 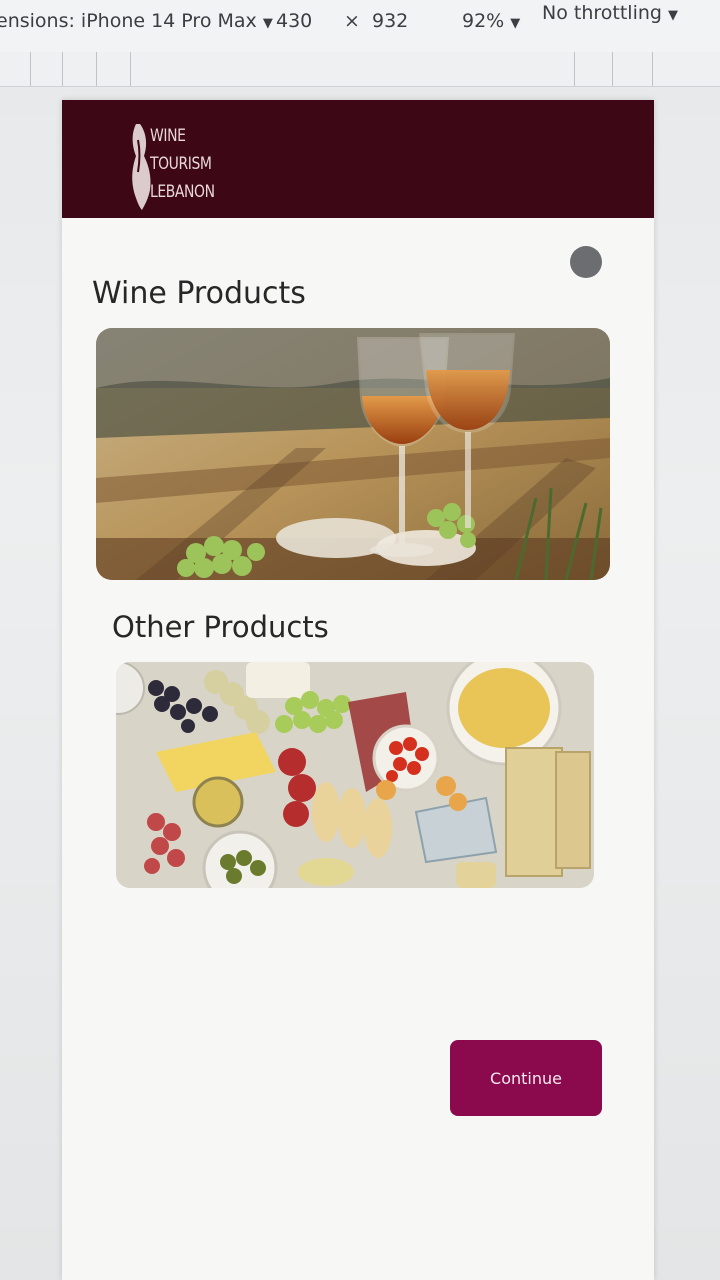 What do you see at coordinates (220, 627) in the screenshot?
I see `other-products-title: Other Products` at bounding box center [220, 627].